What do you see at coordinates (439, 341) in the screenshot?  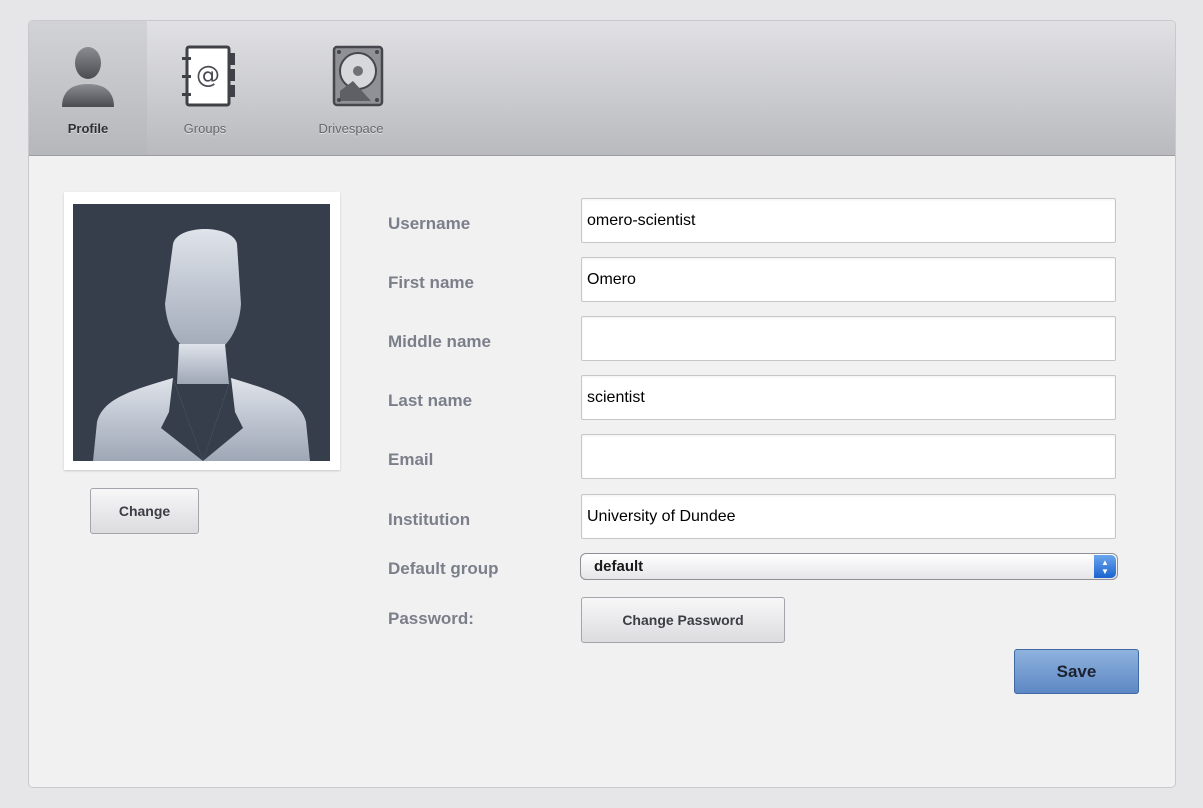 I see `middle-name-label: Middle name` at bounding box center [439, 341].